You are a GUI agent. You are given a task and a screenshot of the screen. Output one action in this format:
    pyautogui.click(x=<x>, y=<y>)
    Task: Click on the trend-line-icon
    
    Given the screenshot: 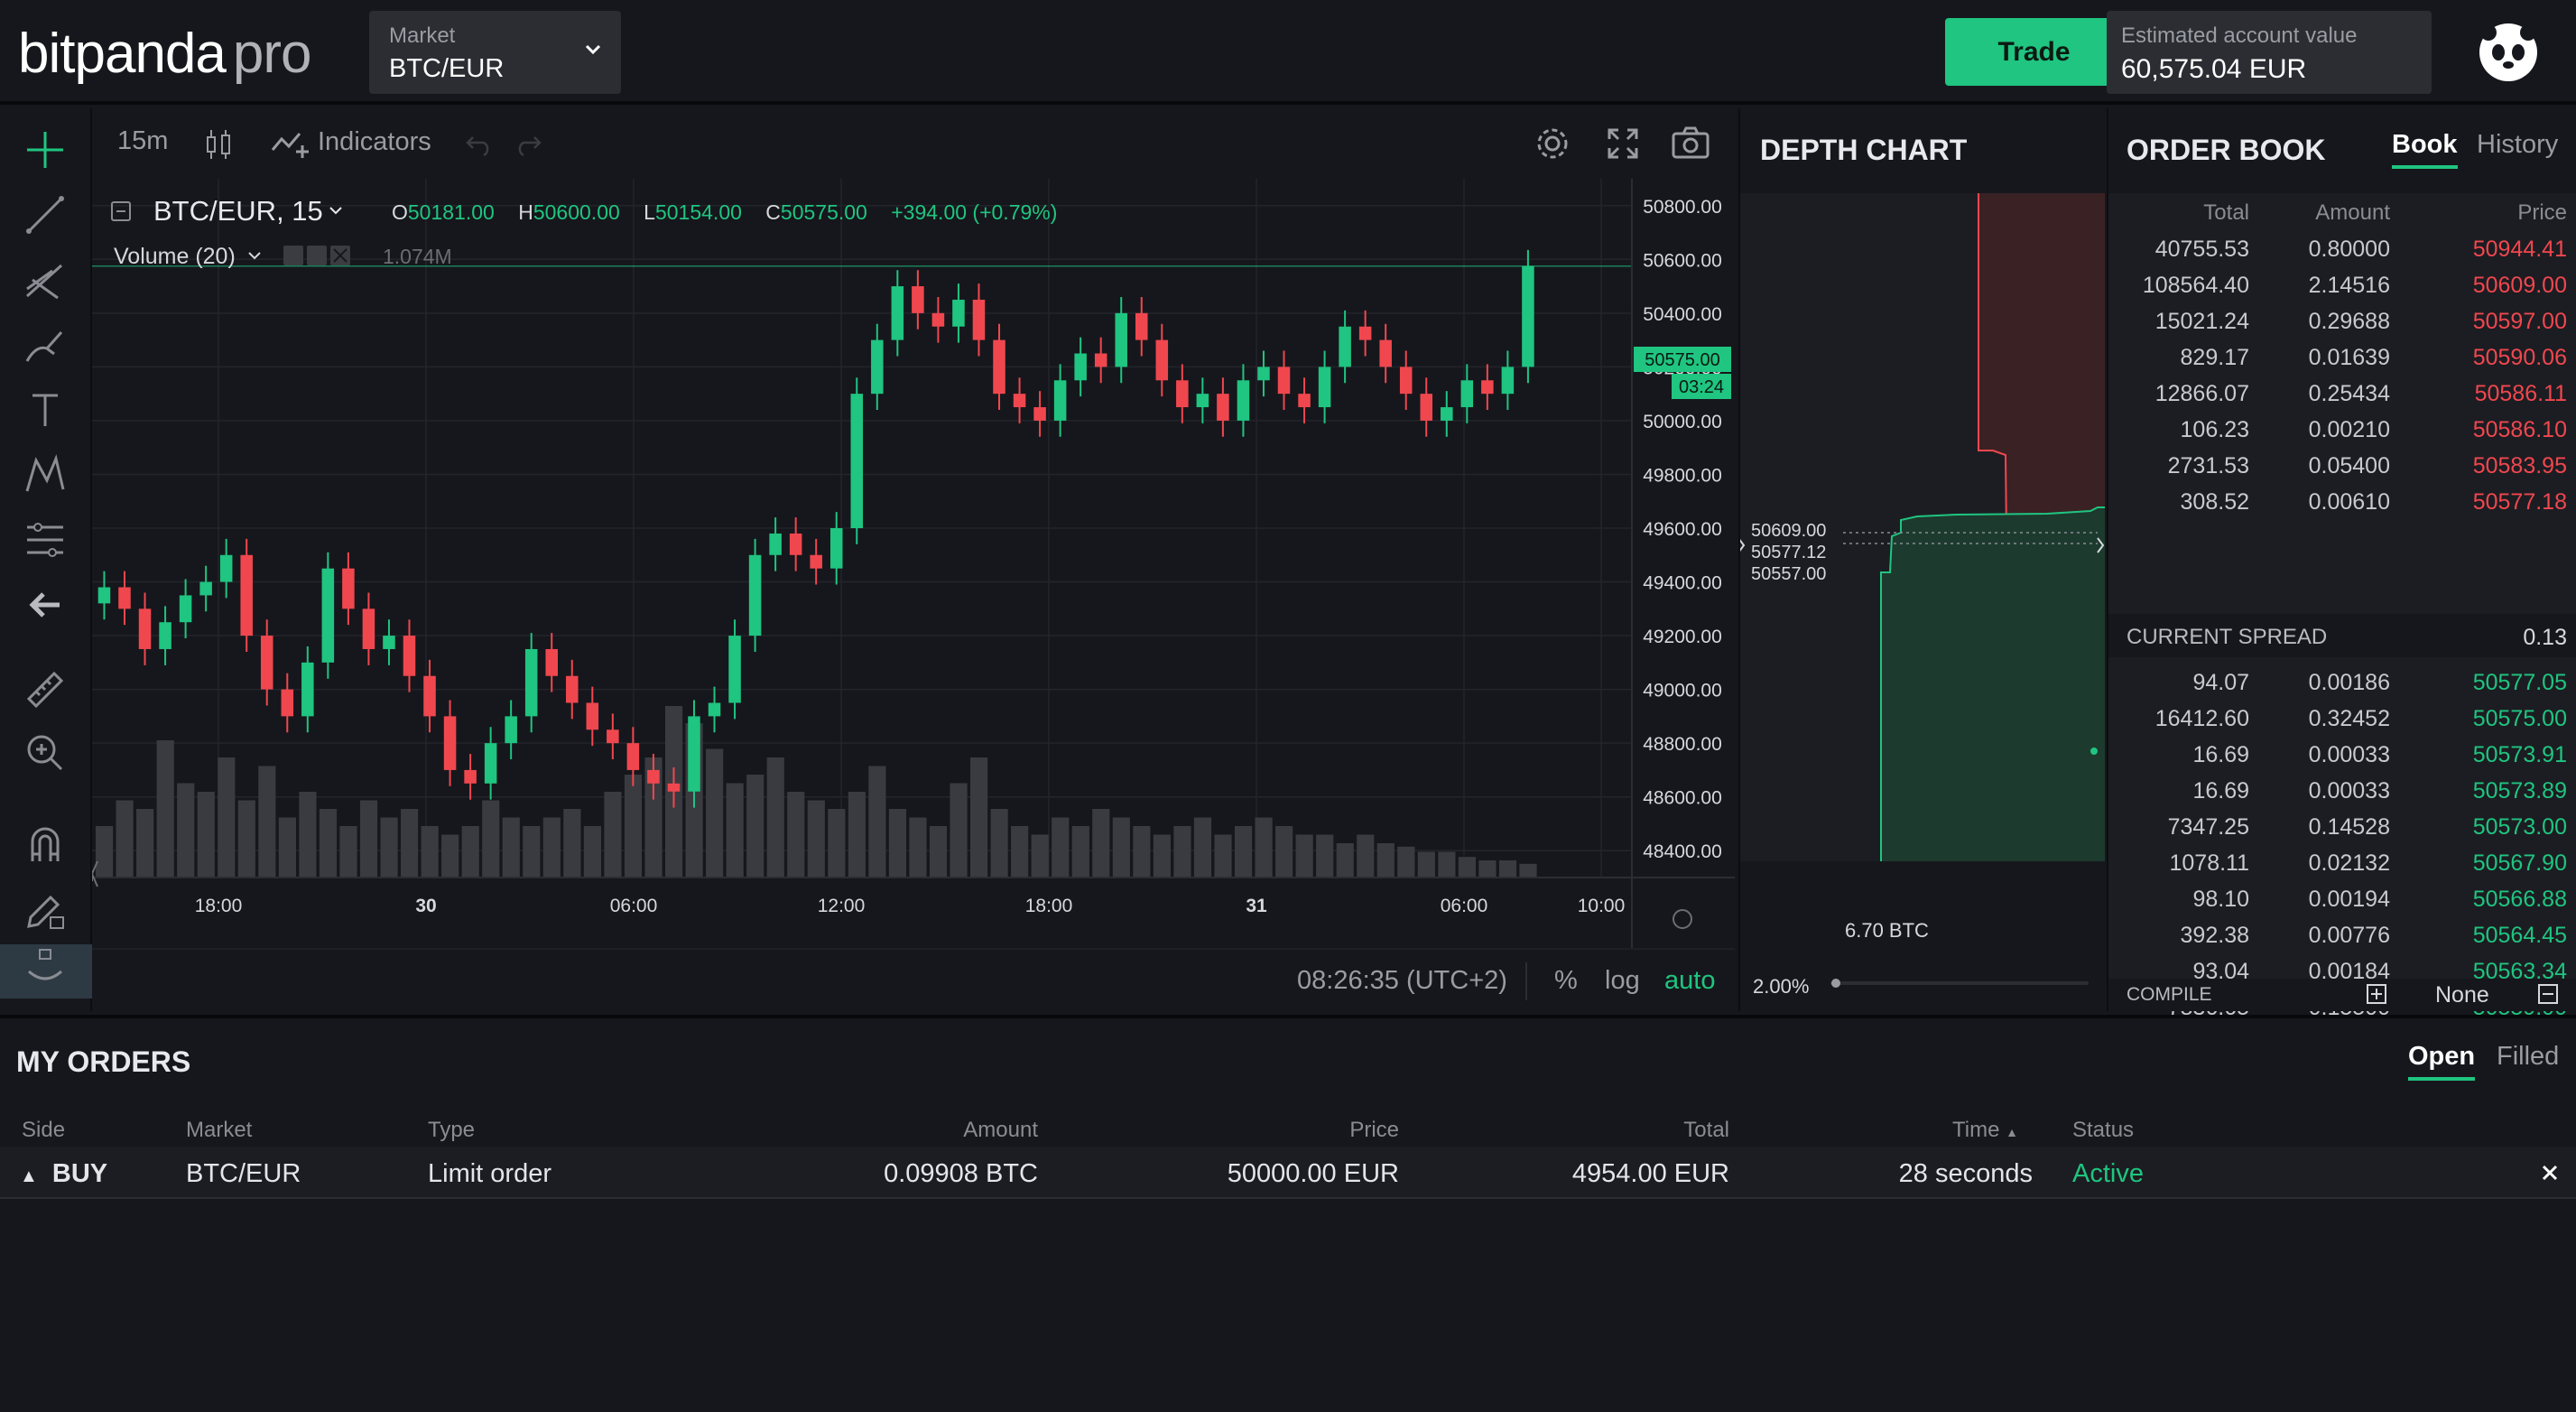 What is the action you would take?
    pyautogui.click(x=45, y=215)
    